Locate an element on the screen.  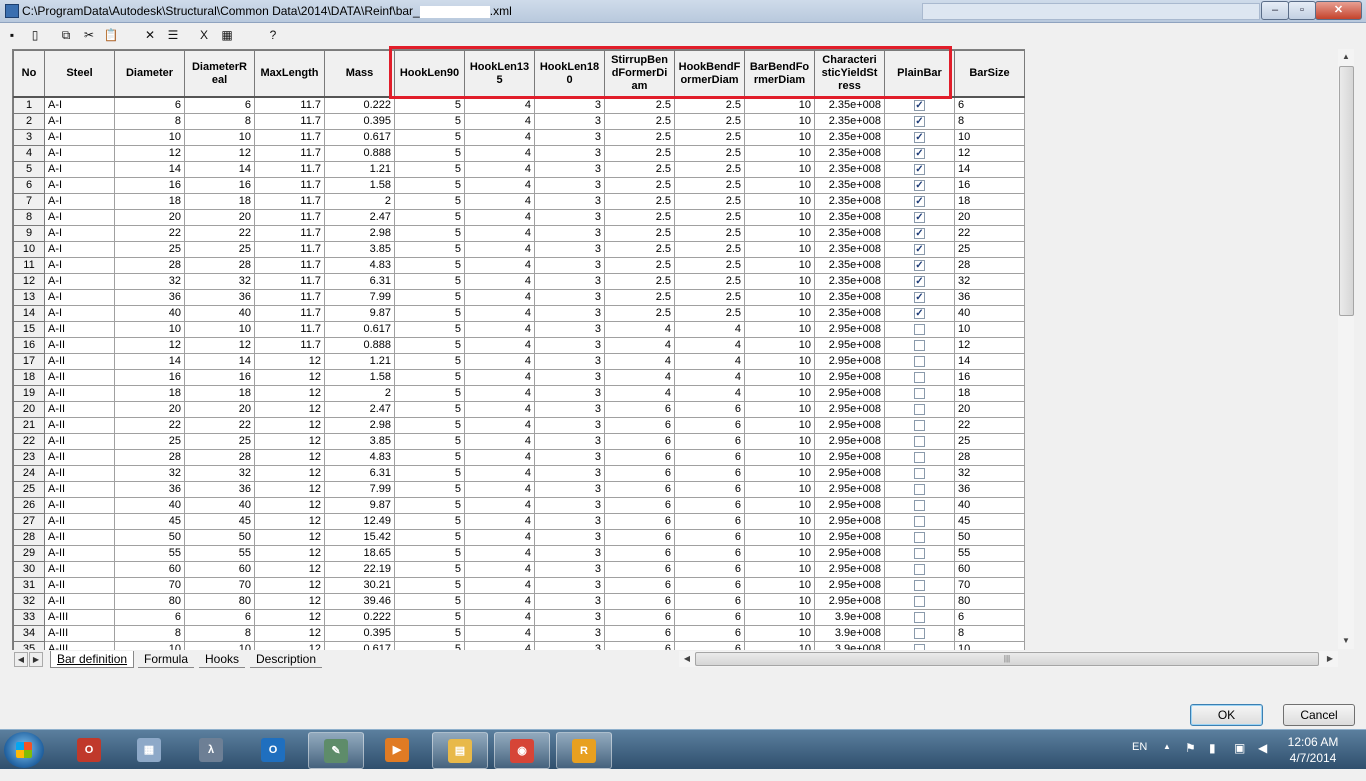
table-cell: 14 is located at coordinates (149, 169).